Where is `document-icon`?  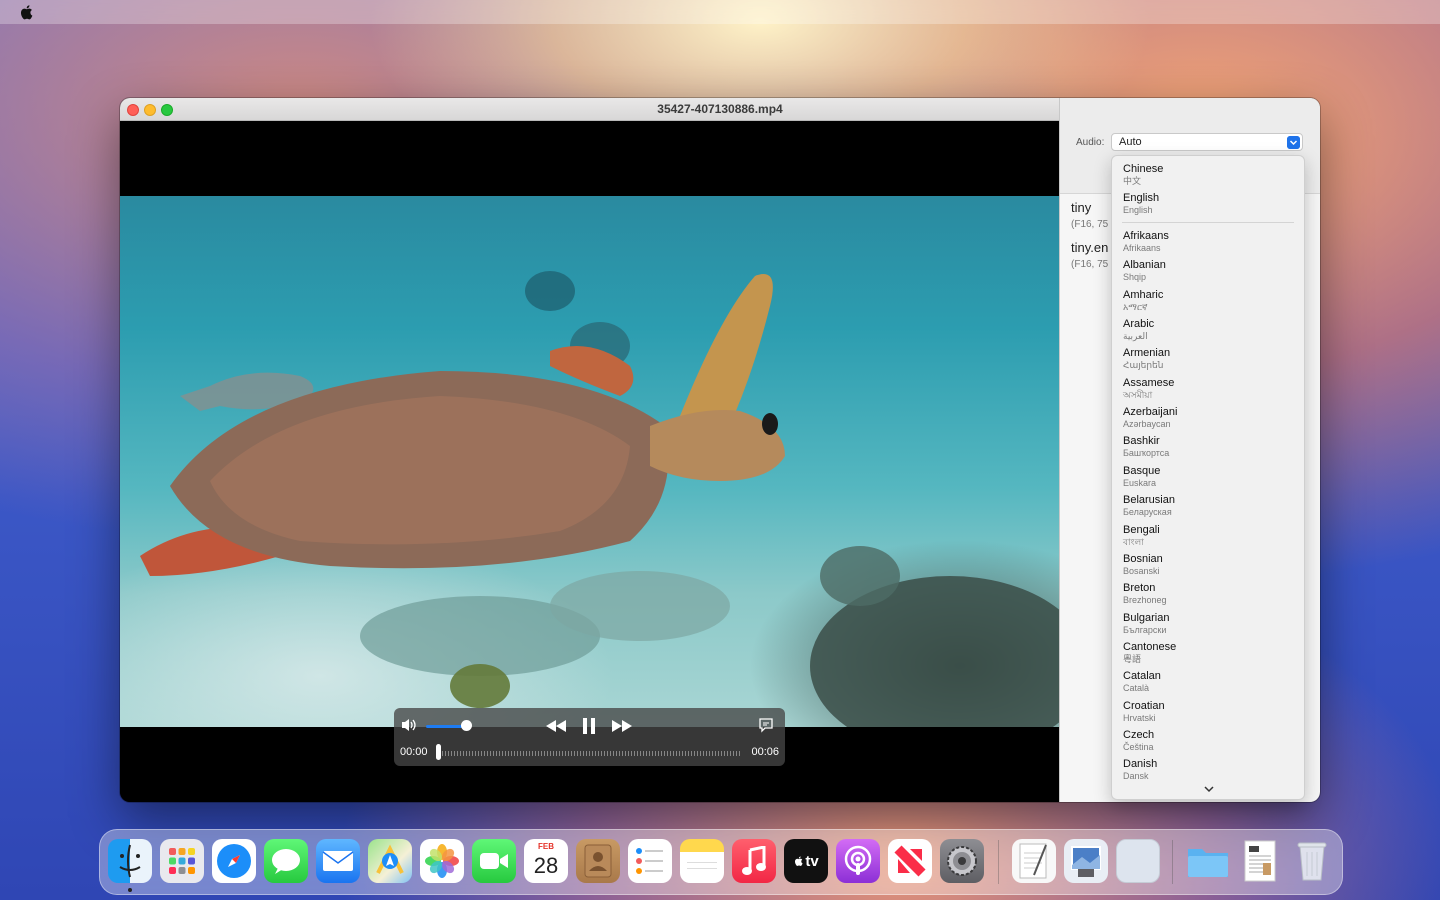
document-icon is located at coordinates (1260, 861).